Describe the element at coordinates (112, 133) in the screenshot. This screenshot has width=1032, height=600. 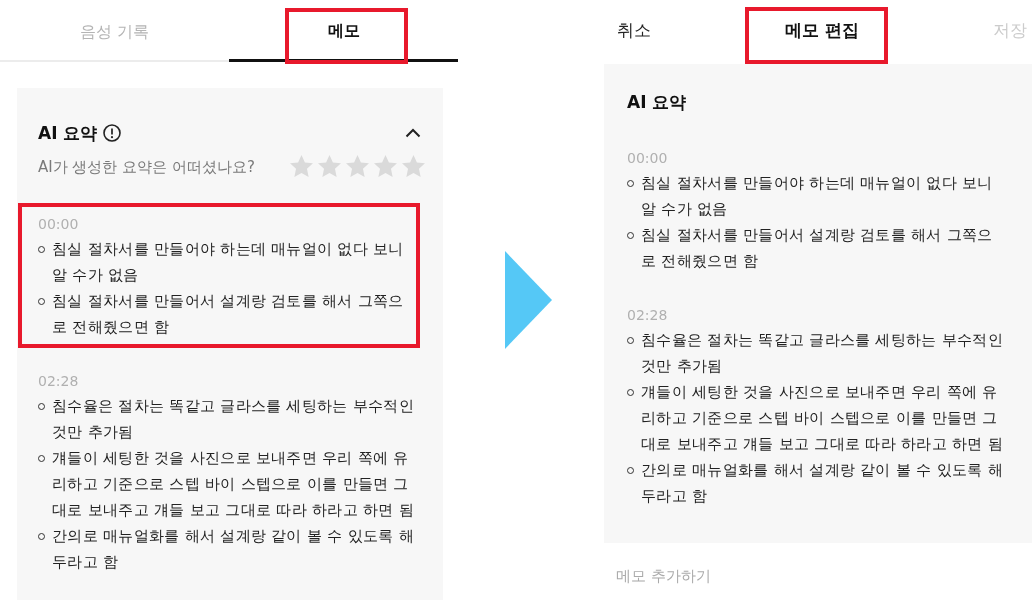
I see `info-icon` at that location.